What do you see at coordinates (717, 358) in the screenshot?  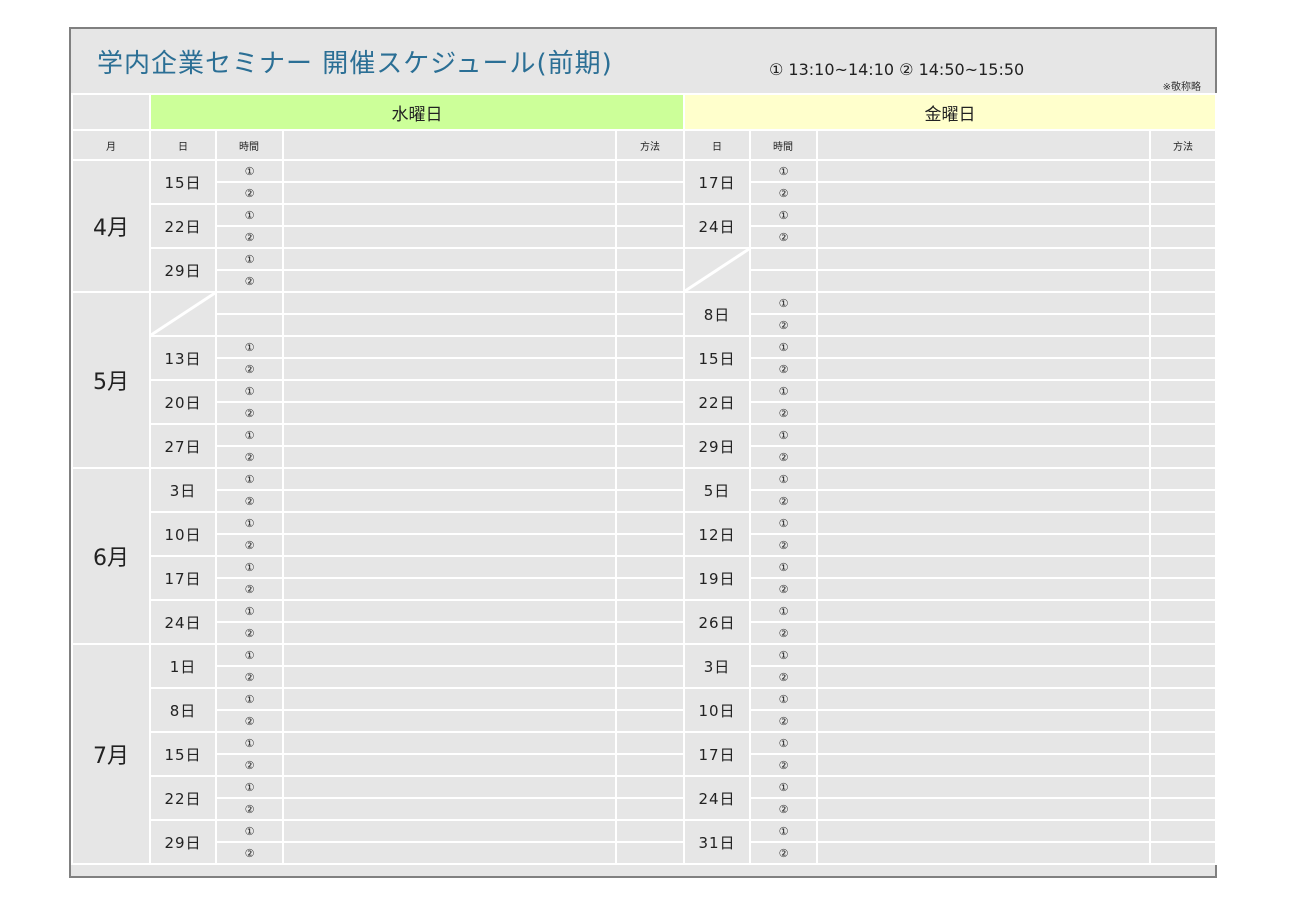 I see `fri-date: 15日` at bounding box center [717, 358].